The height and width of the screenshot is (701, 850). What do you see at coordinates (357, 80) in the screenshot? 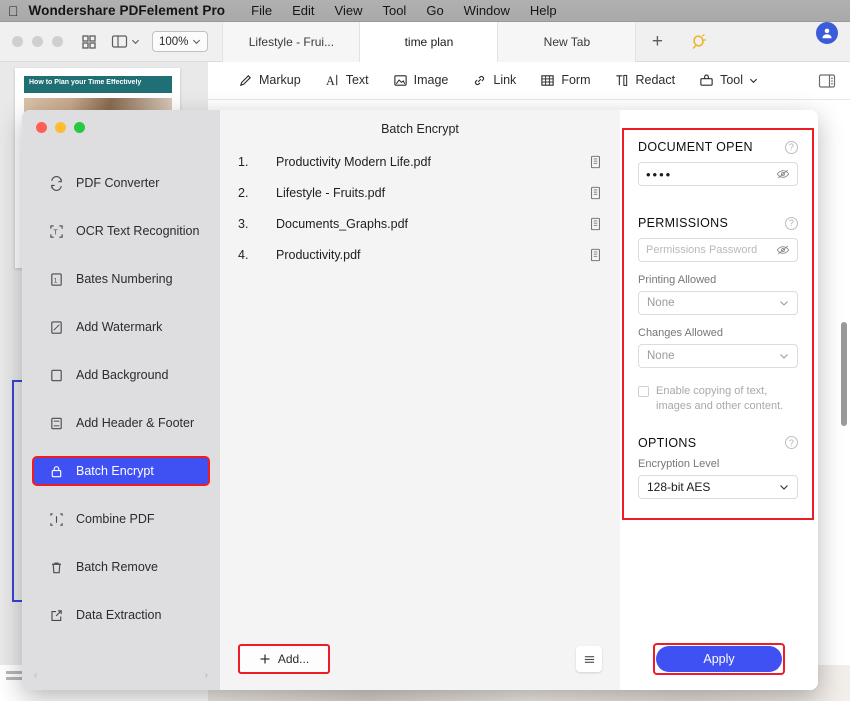
I see `ribbon-label: Text` at bounding box center [357, 80].